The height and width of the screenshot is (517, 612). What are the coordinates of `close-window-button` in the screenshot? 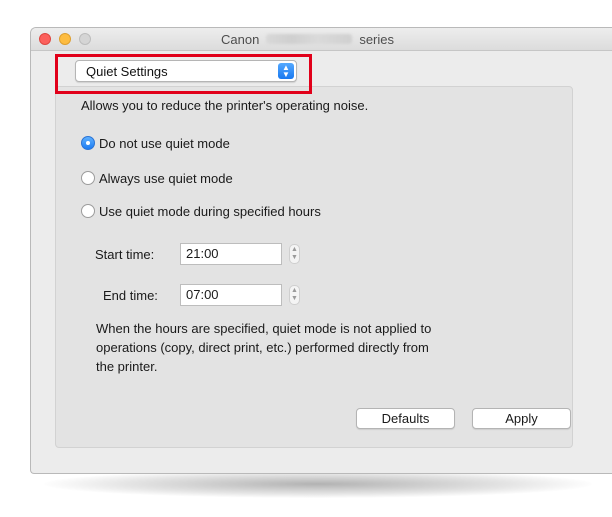 It's located at (45, 39).